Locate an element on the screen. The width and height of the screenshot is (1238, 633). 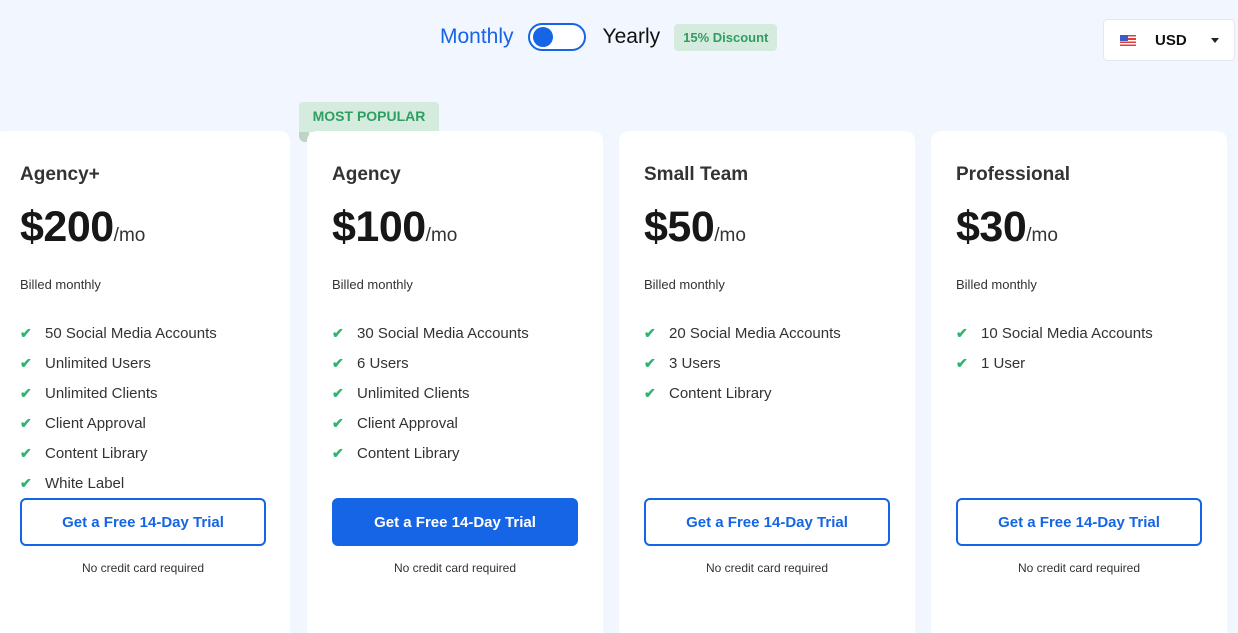
feature-label: 3 Users is located at coordinates (695, 363).